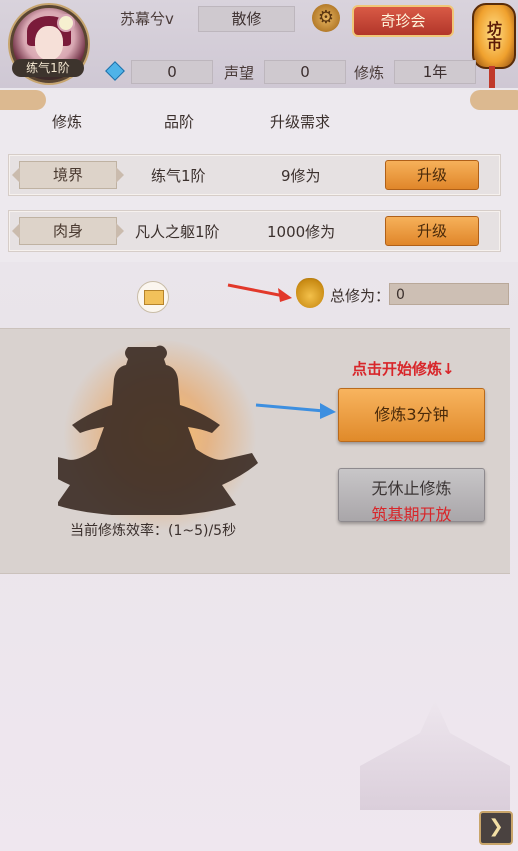 The height and width of the screenshot is (851, 518). I want to click on endless-meditation-button: 无休止修炼 筑基期开放, so click(411, 496).